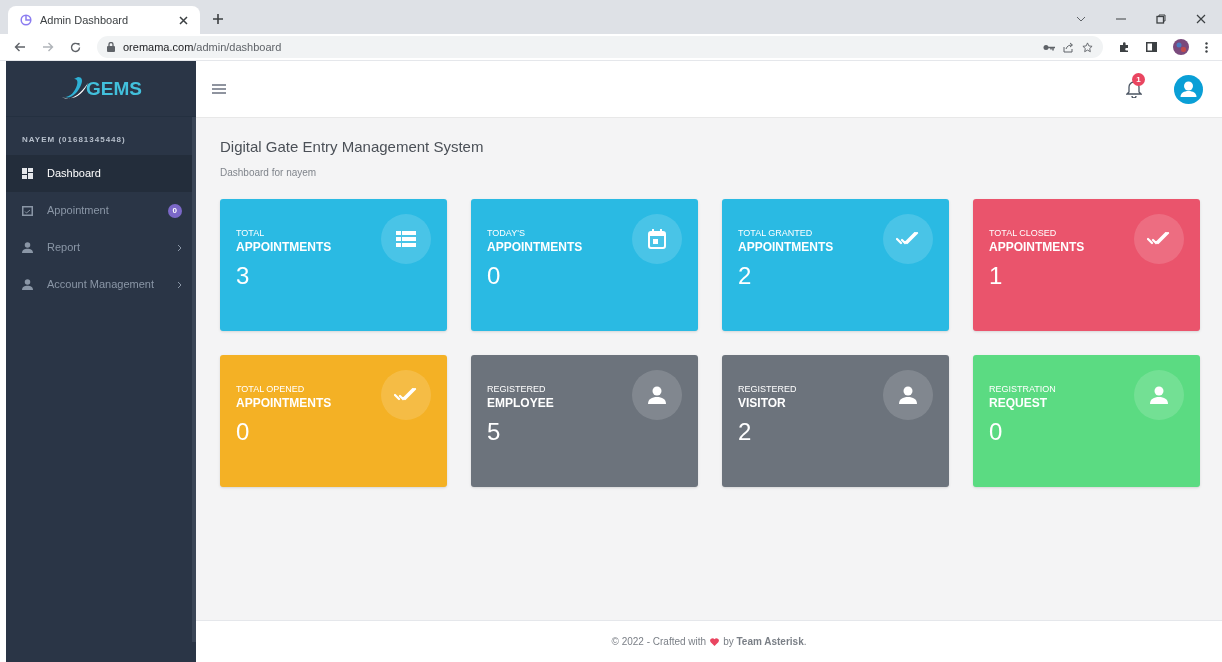 This screenshot has height=662, width=1222. I want to click on card-label: TOTAL CLOSED APPOINTMENTS, so click(1037, 240).